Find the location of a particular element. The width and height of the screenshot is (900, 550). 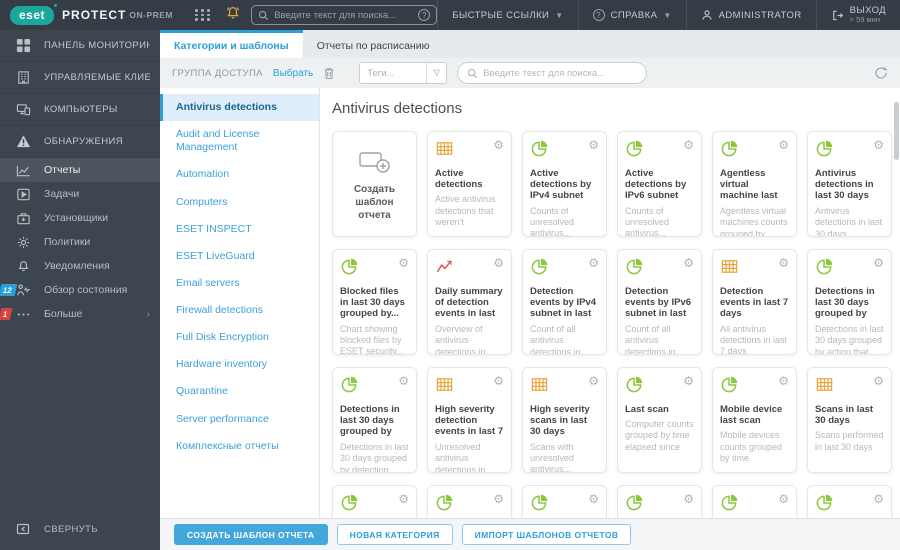

sidebar-item-dashboard: ПАНЕЛЬ МОНИТОРИНГА is located at coordinates (80, 46).